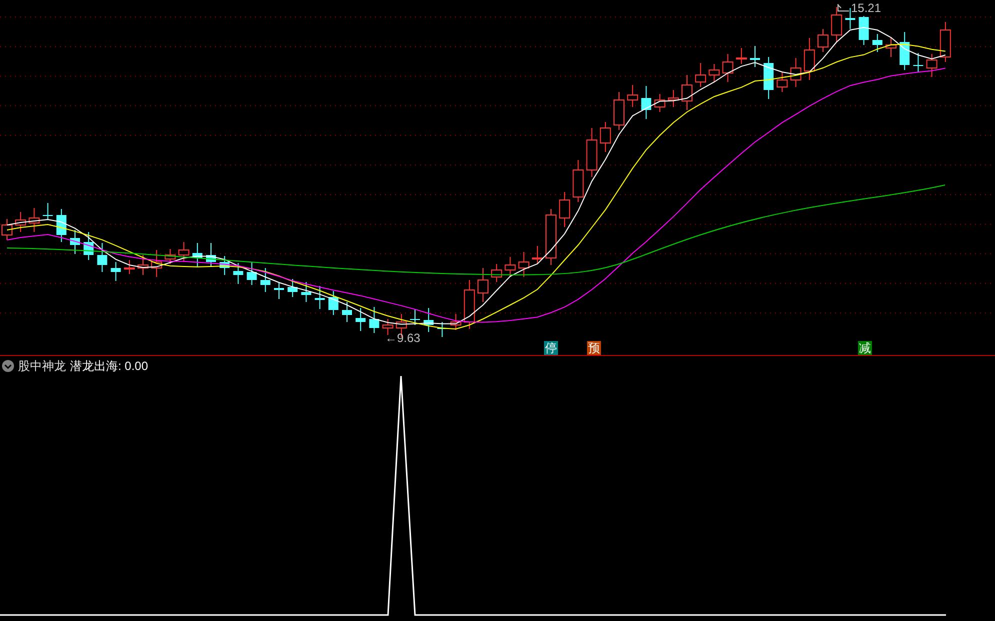 Image resolution: width=995 pixels, height=621 pixels. Describe the element at coordinates (109, 366) in the screenshot. I see `indicator-value-label: 潜龙出海: 0.00` at that location.